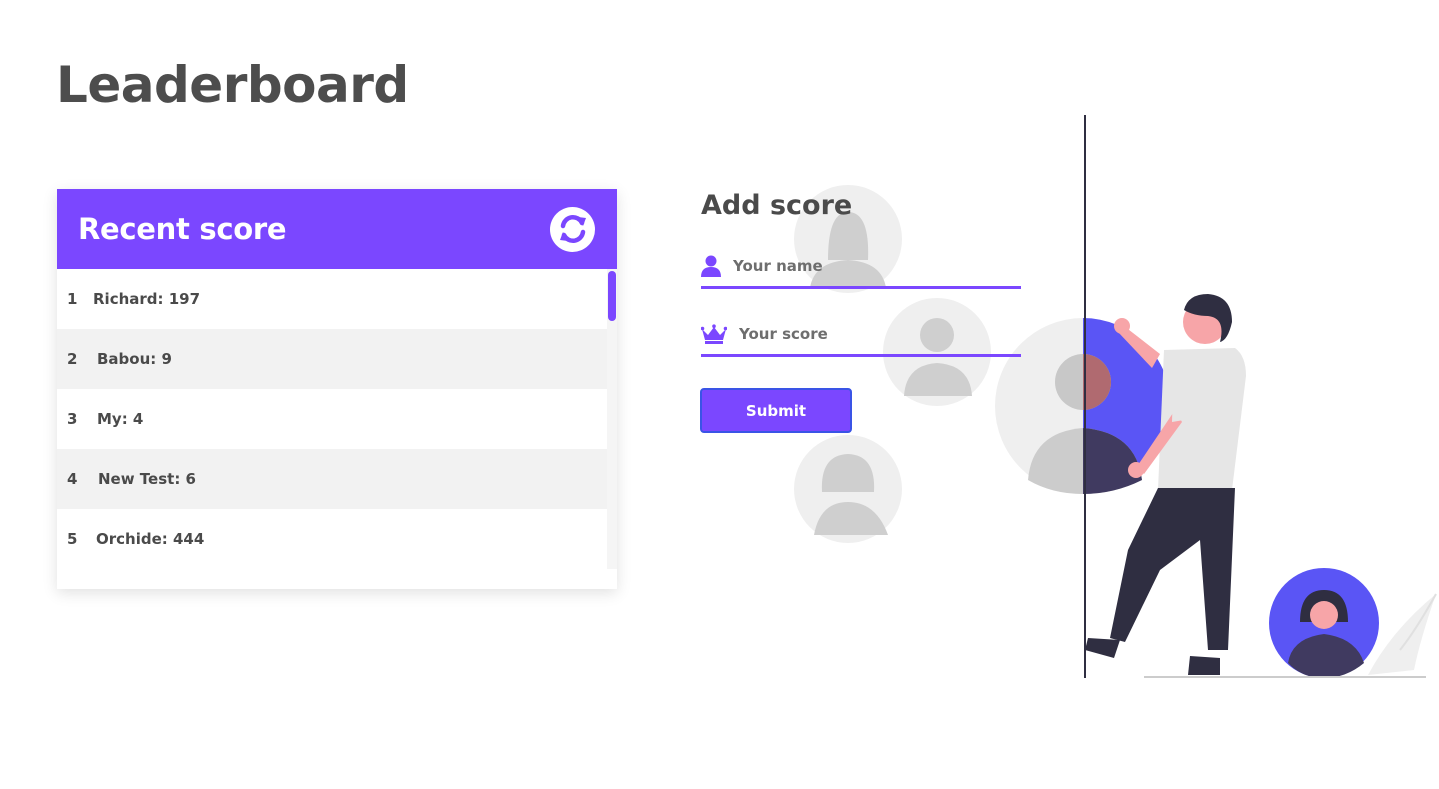  Describe the element at coordinates (72, 419) in the screenshot. I see `score-rank: 3` at that location.